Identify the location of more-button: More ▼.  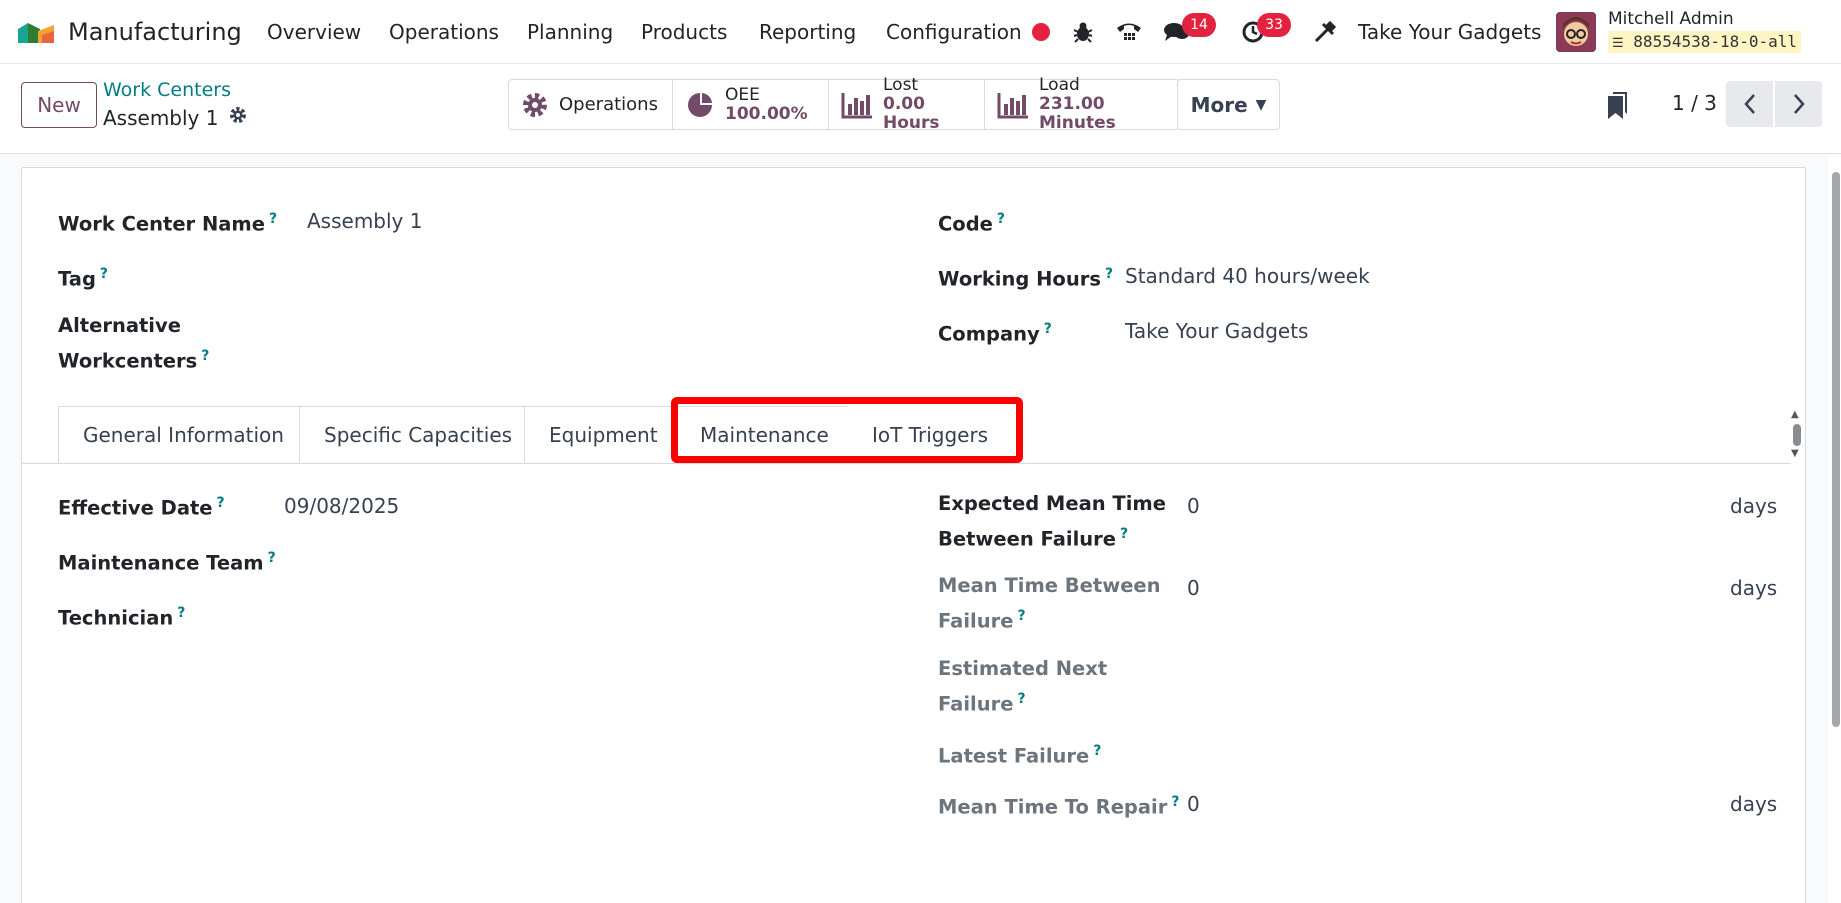
(1228, 104).